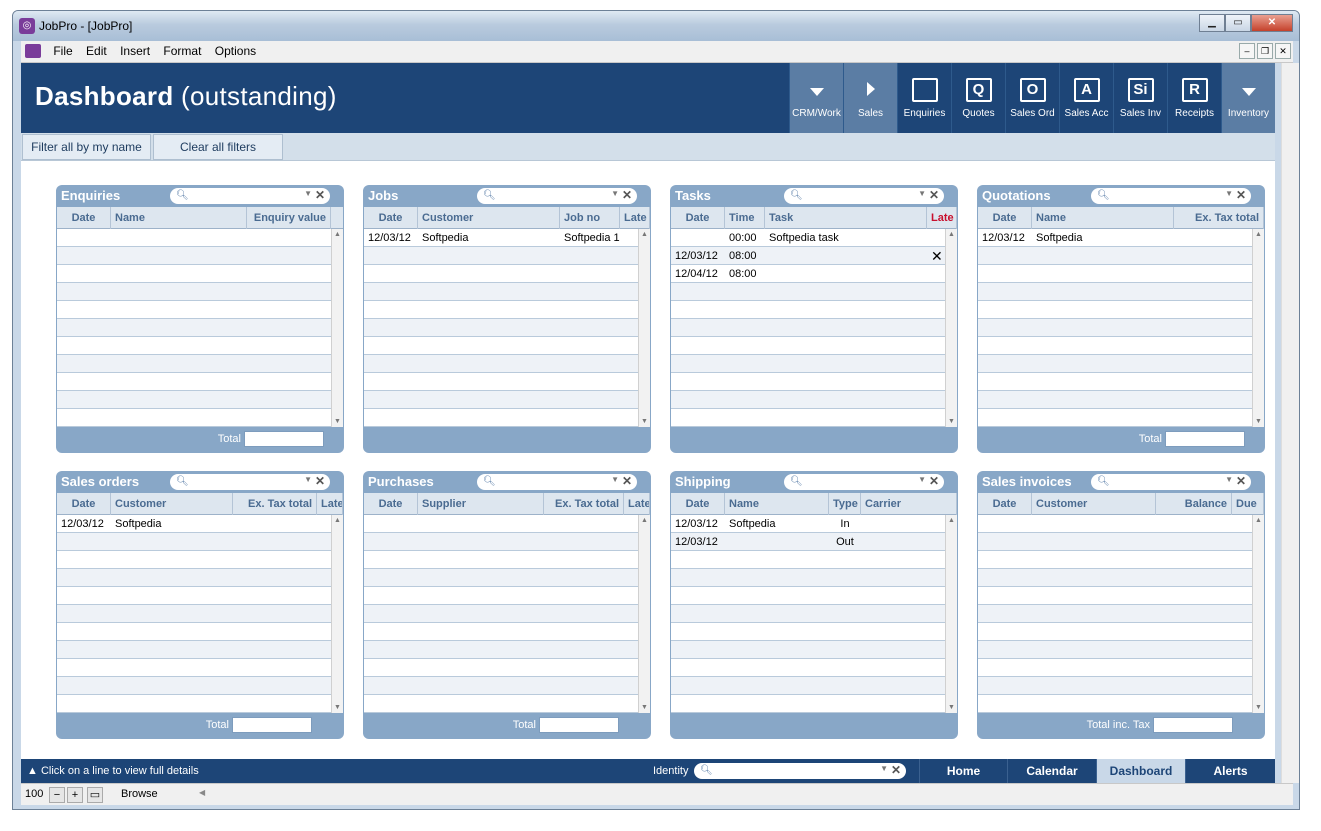 The image size is (1321, 831). Describe the element at coordinates (808, 524) in the screenshot. I see `table-row: 12/03/12 Softpedia In` at that location.